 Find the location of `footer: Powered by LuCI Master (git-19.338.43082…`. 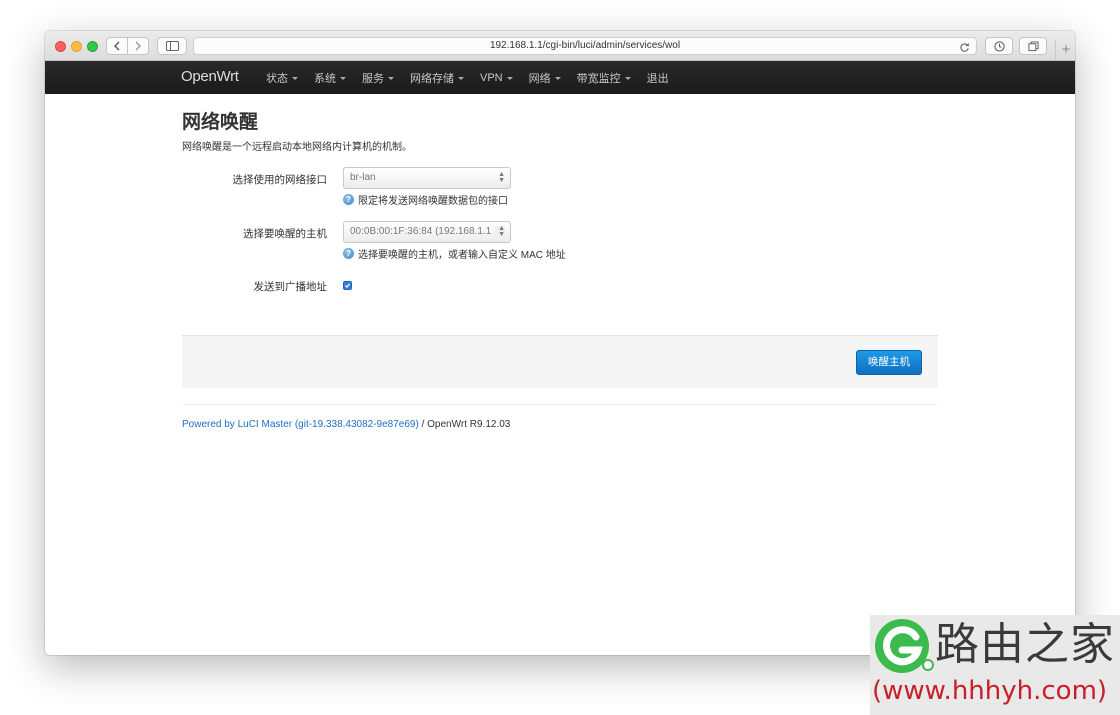

footer: Powered by LuCI Master (git-19.338.43082… is located at coordinates (346, 424).